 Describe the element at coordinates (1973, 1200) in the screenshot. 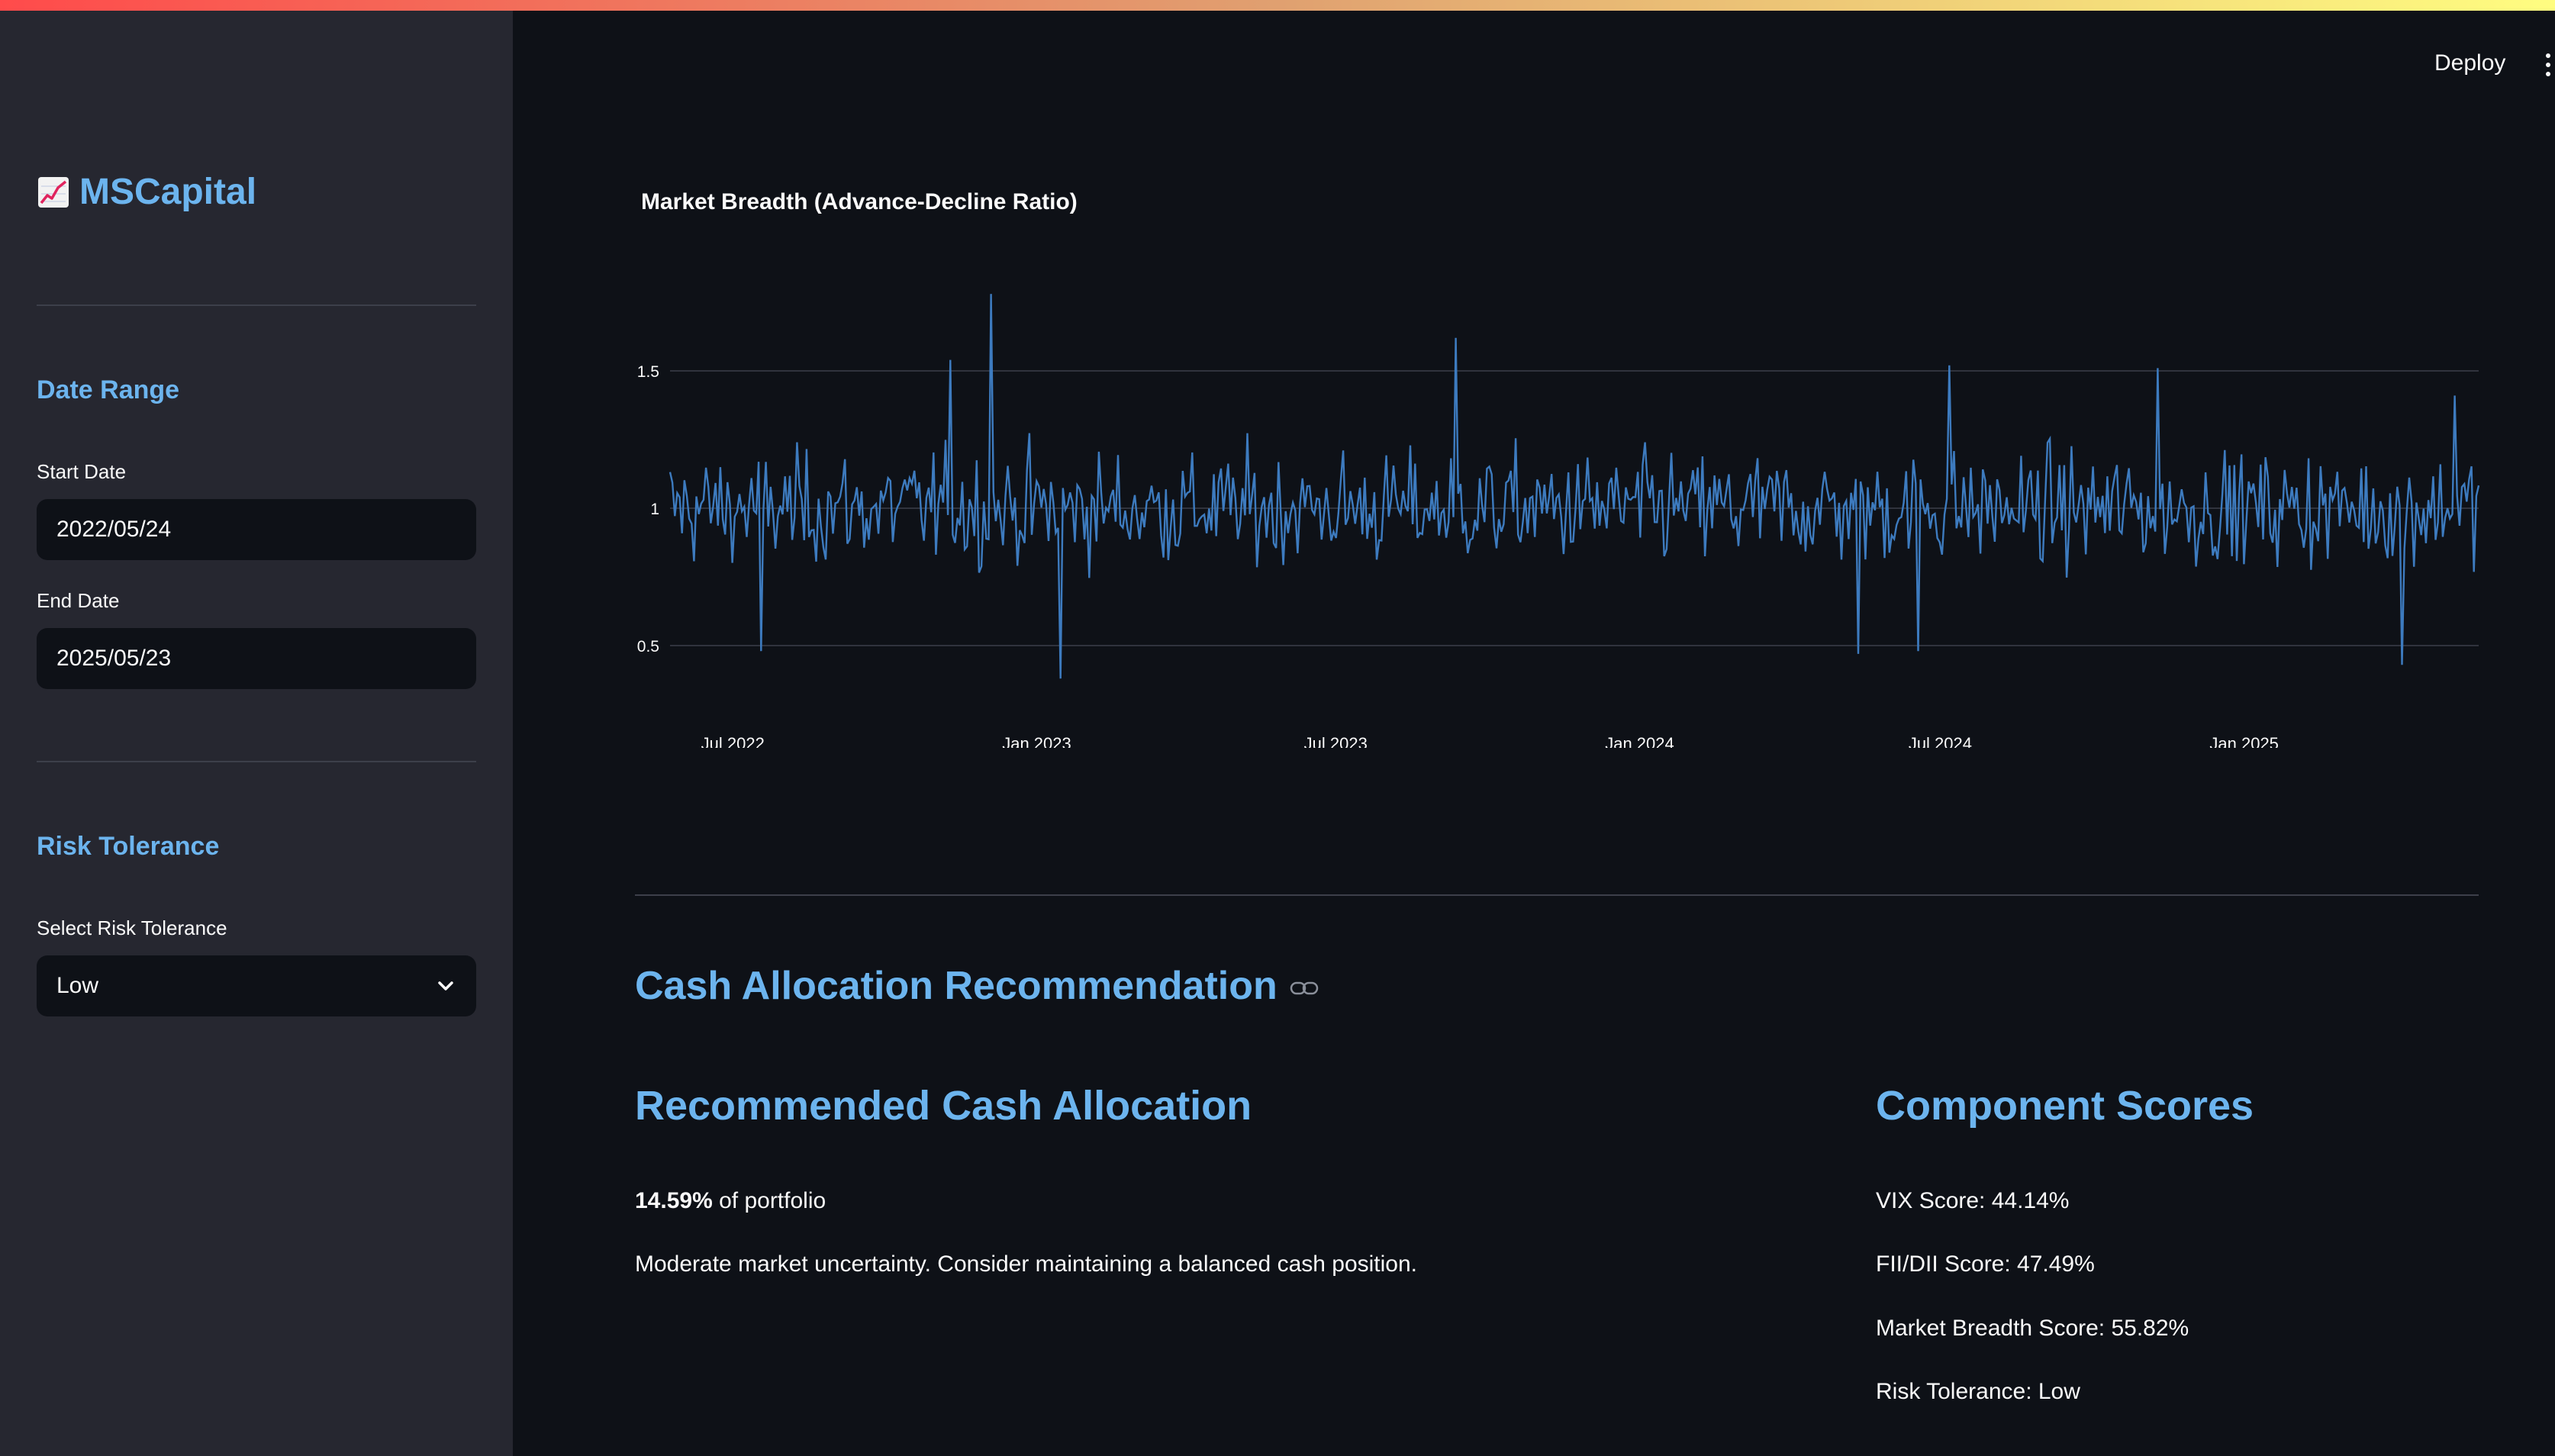

I see `score-item: VIX Score: 44.14%` at that location.